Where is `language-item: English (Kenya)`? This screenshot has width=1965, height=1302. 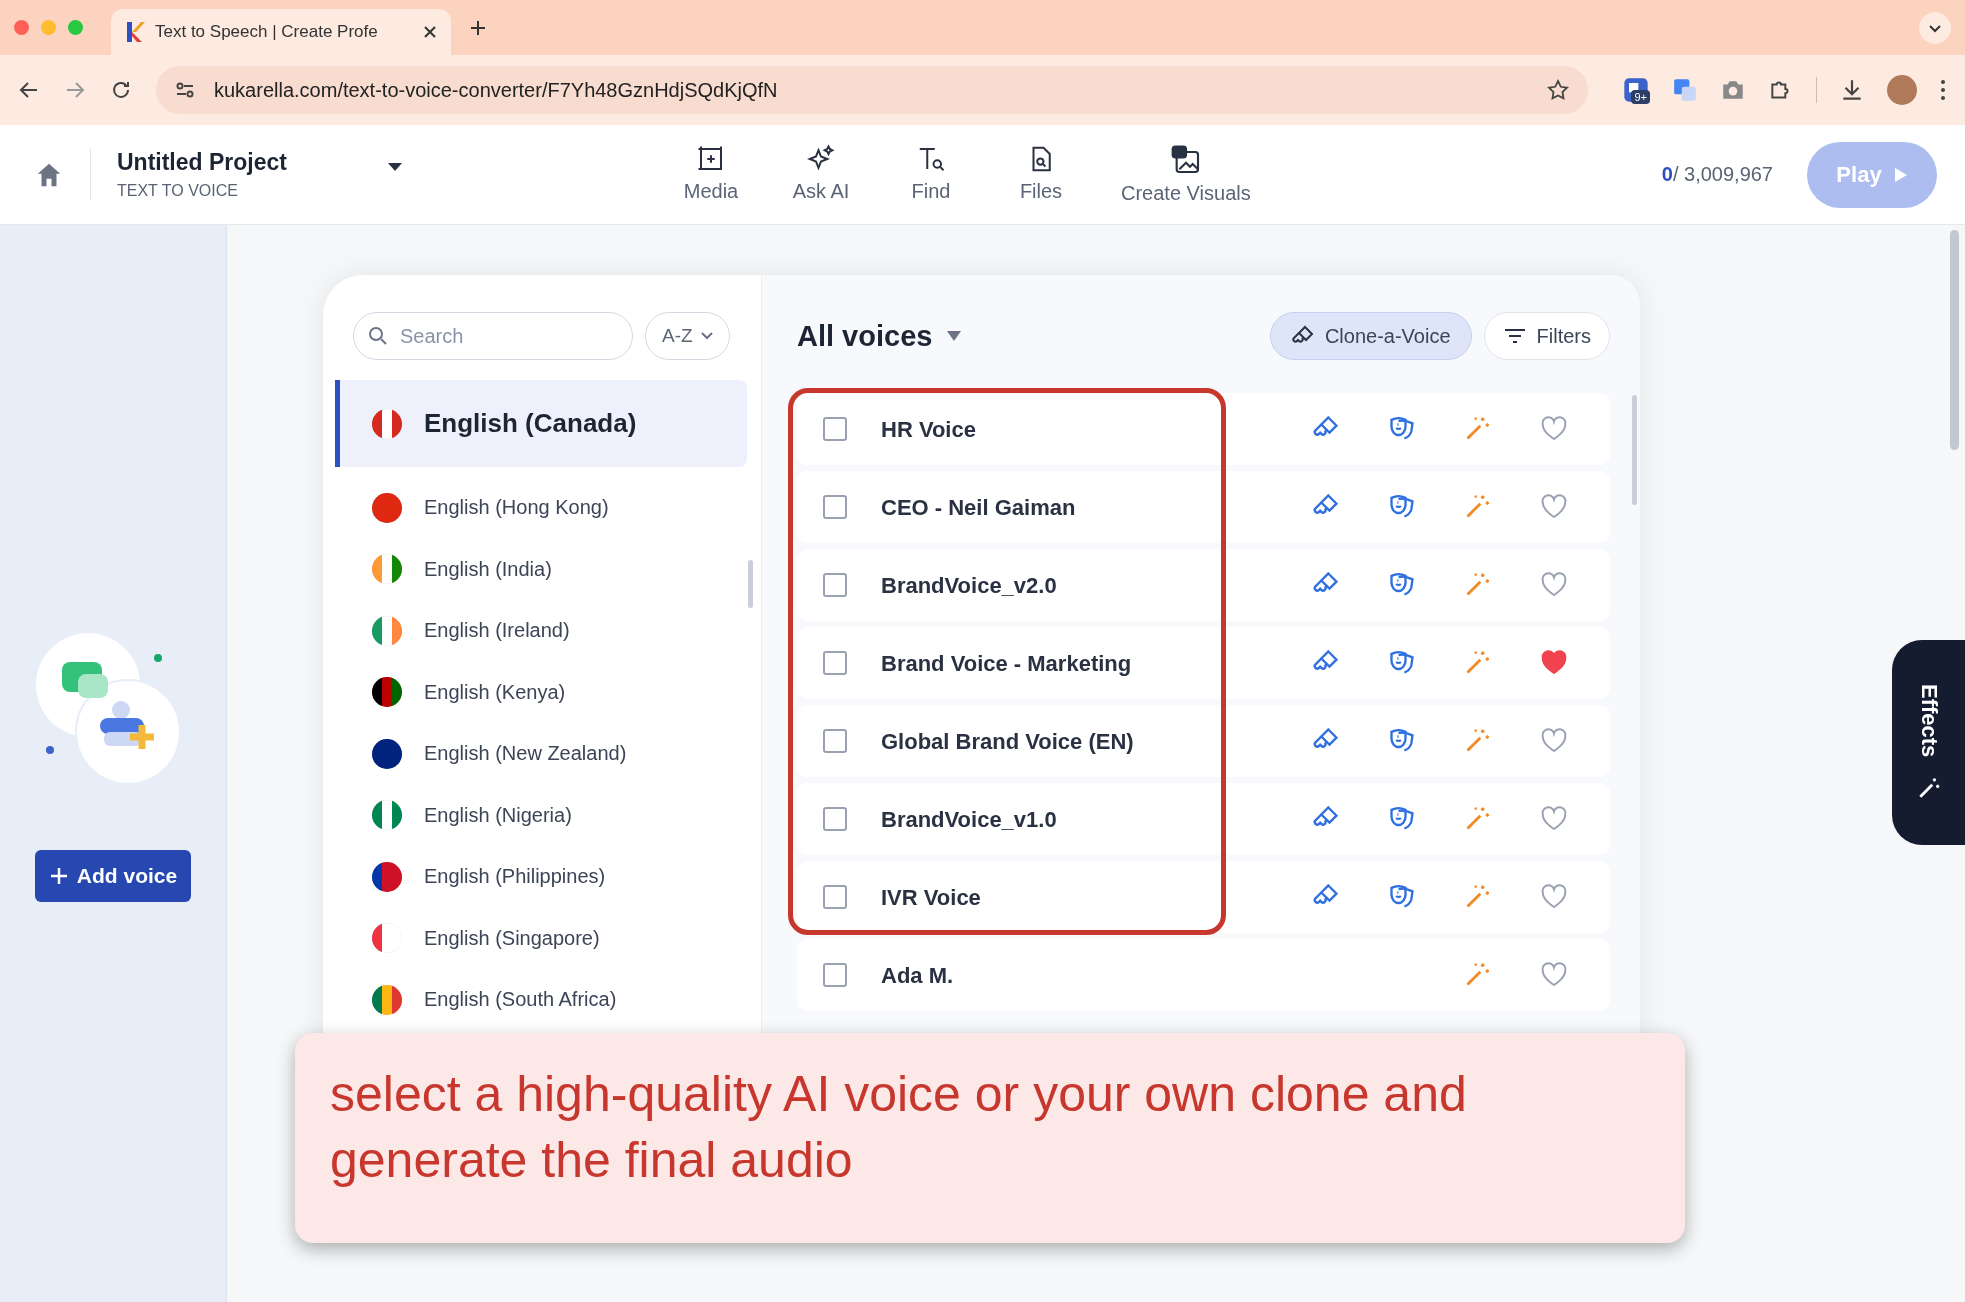
language-item: English (Kenya) is located at coordinates (541, 692).